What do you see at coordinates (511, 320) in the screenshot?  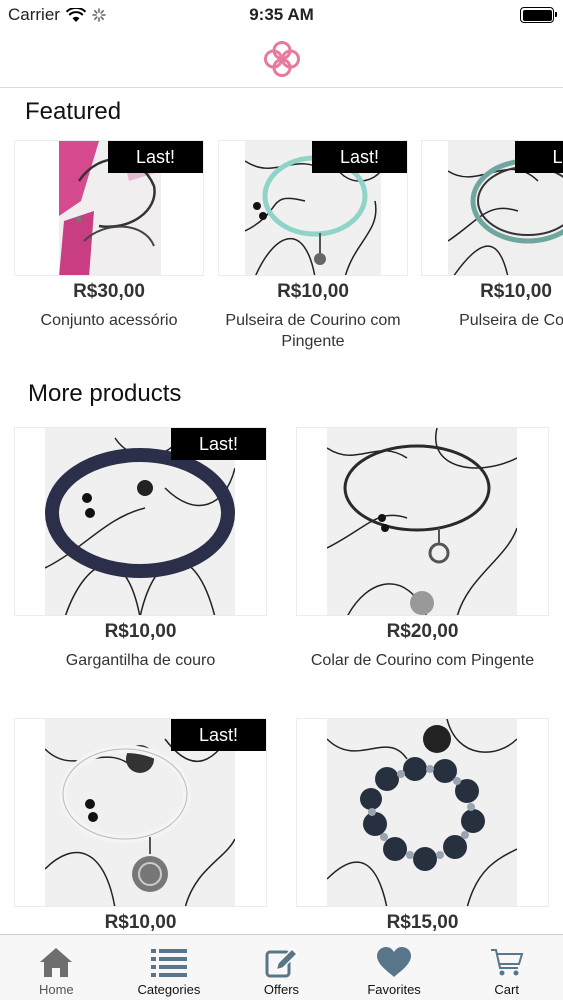 I see `product-name: Pulseira de Cou` at bounding box center [511, 320].